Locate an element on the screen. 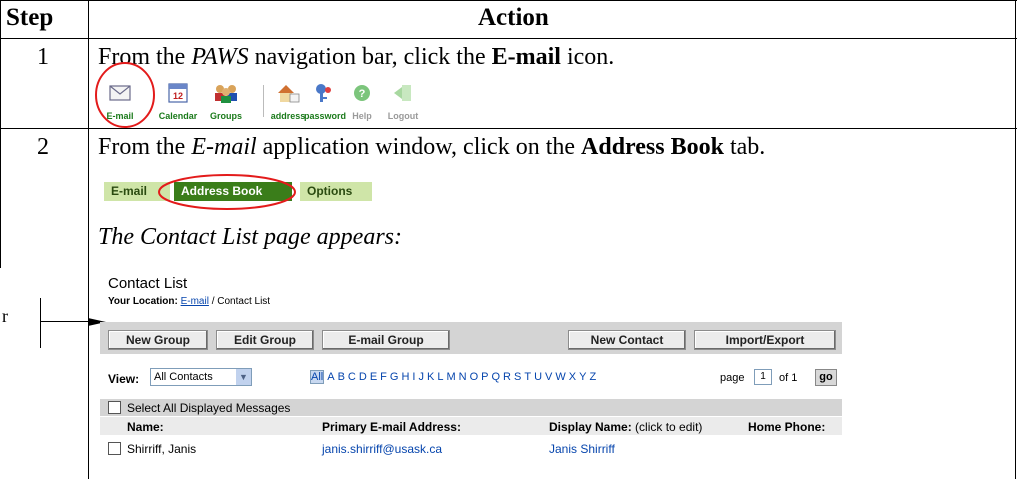 Image resolution: width=1017 pixels, height=479 pixels. help-icon: ? is located at coordinates (362, 93).